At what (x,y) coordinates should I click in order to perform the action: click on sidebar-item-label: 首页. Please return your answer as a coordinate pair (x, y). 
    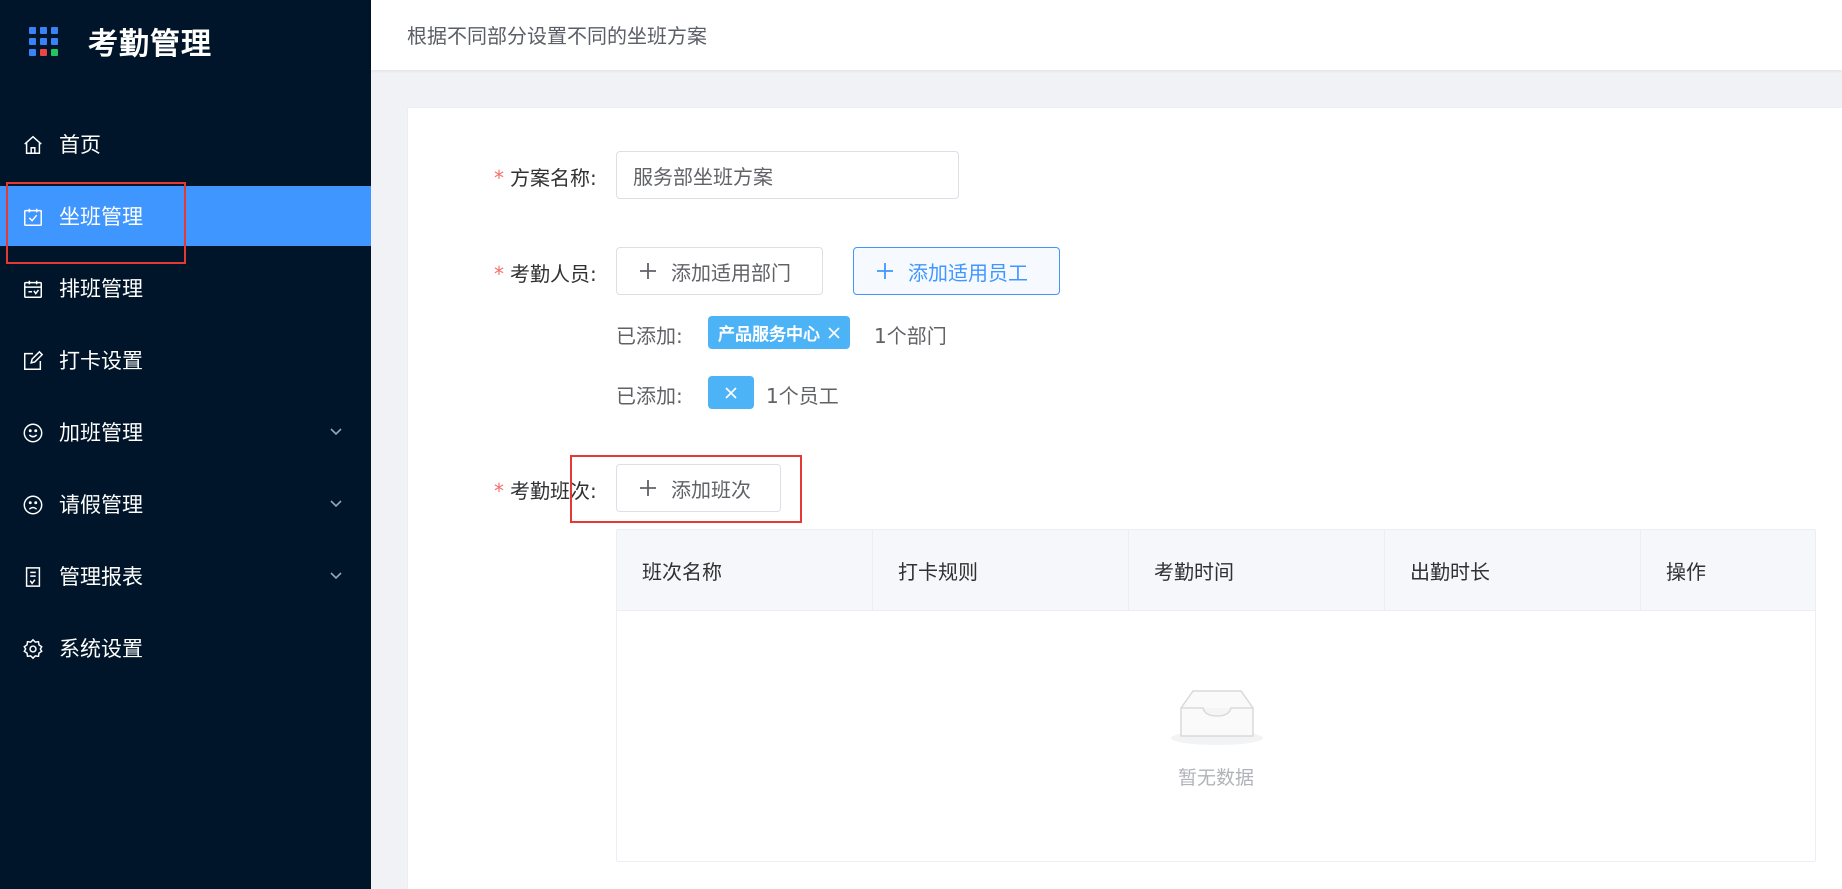
    Looking at the image, I should click on (80, 145).